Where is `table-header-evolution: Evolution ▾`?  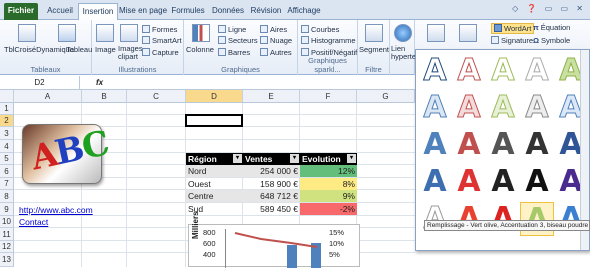
table-header-evolution: Evolution ▾ is located at coordinates (328, 159).